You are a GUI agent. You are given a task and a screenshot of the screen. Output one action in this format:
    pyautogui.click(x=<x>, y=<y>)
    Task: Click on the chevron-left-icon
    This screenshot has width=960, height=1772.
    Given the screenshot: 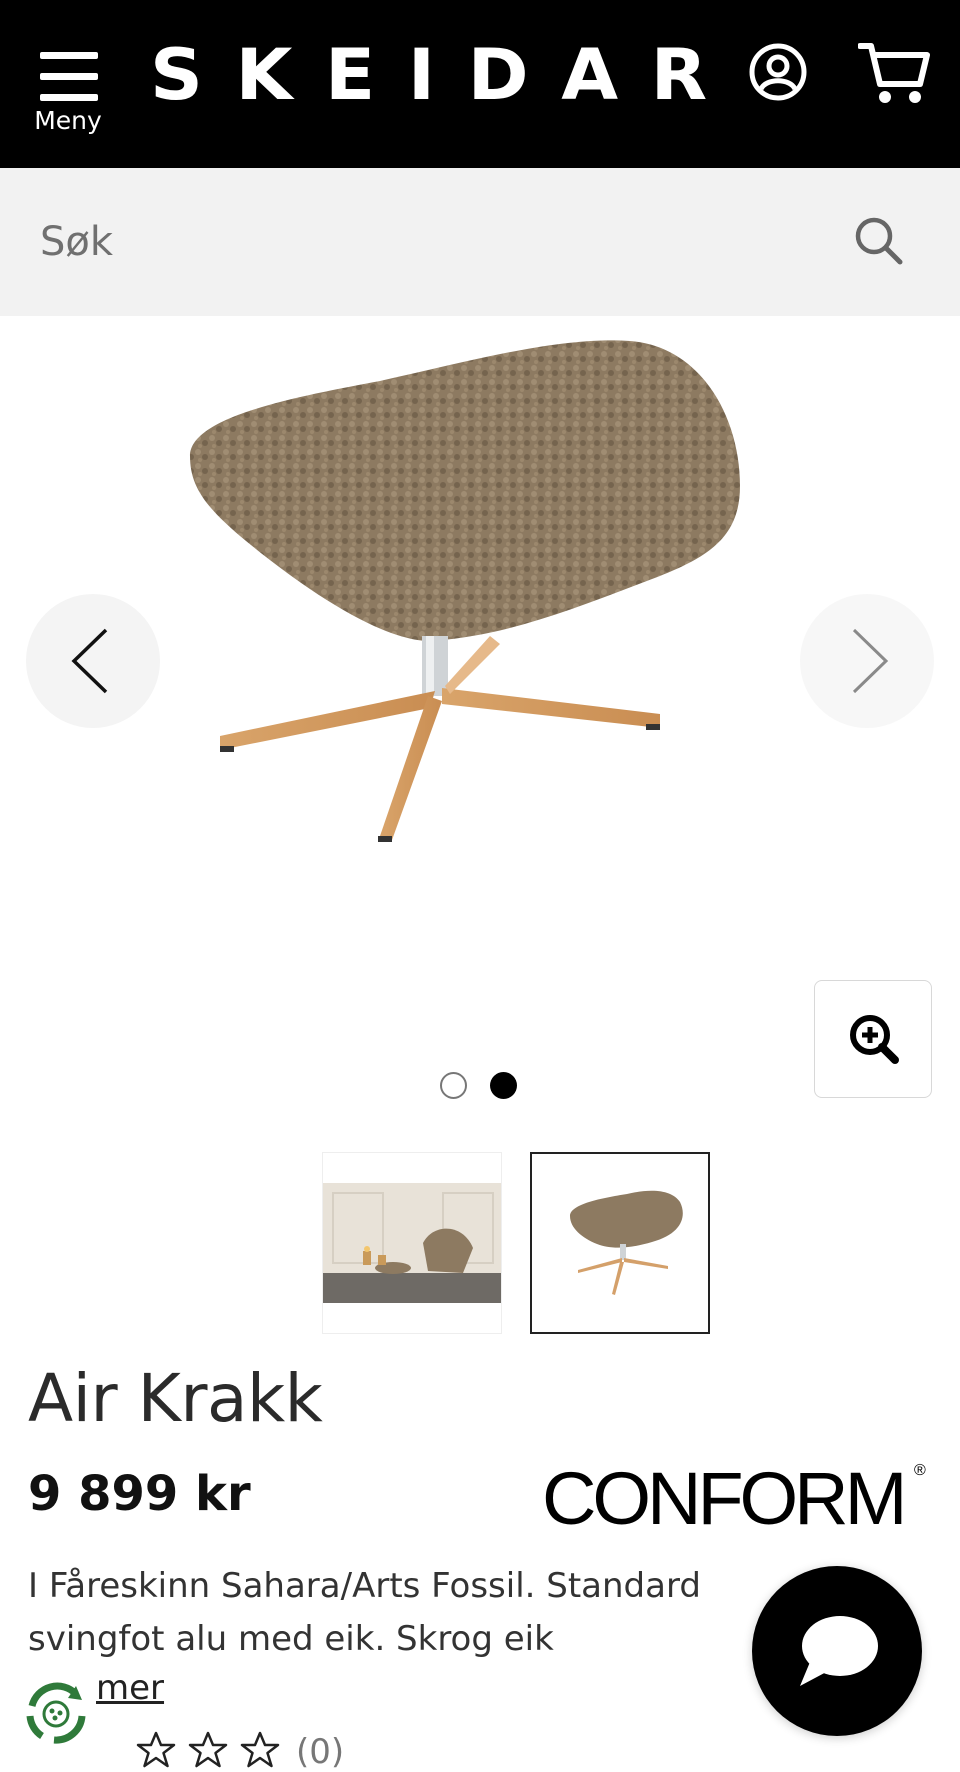 What is the action you would take?
    pyautogui.click(x=89, y=661)
    